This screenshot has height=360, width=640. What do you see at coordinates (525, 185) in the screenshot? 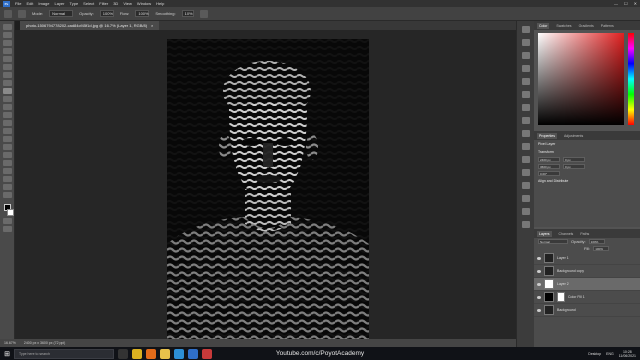
I see `timeline-icon` at bounding box center [525, 185].